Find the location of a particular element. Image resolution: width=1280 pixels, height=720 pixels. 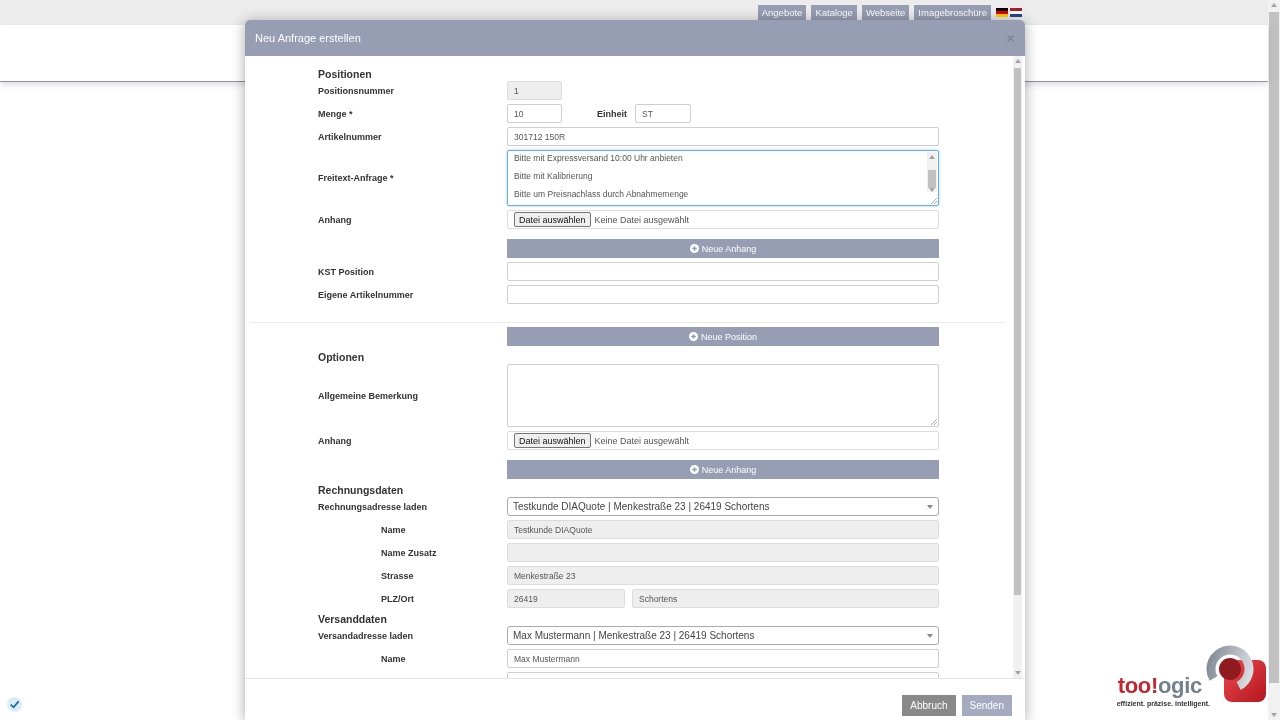

text-input: Max Mustermann is located at coordinates (723, 658).